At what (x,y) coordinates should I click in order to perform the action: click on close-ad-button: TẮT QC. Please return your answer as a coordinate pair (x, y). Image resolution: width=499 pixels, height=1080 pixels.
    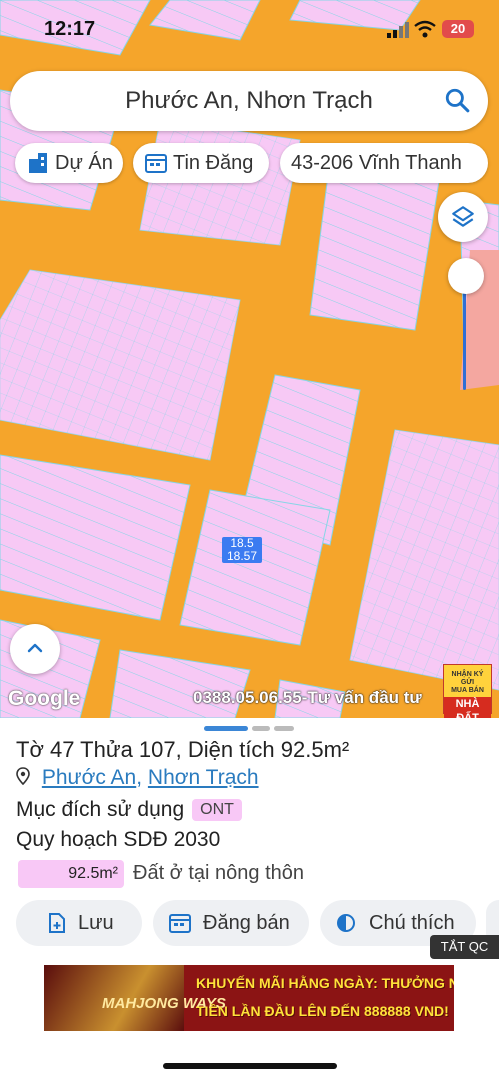
    Looking at the image, I should click on (464, 947).